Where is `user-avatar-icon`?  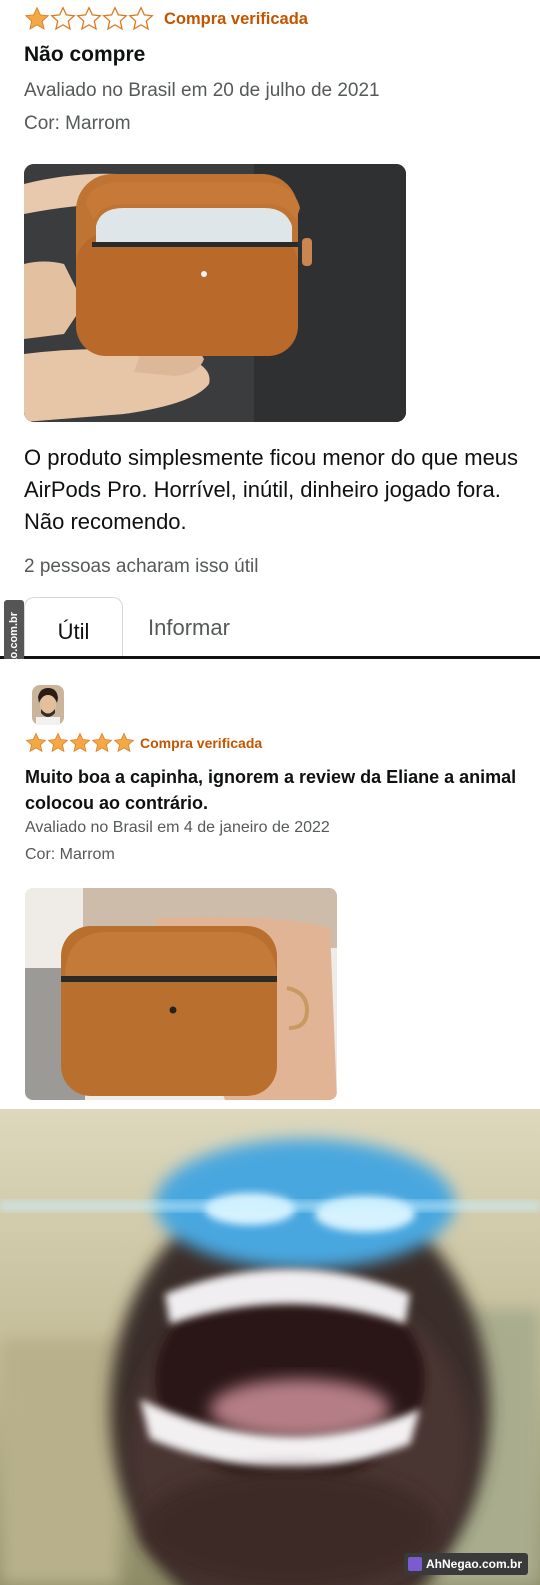 user-avatar-icon is located at coordinates (48, 705).